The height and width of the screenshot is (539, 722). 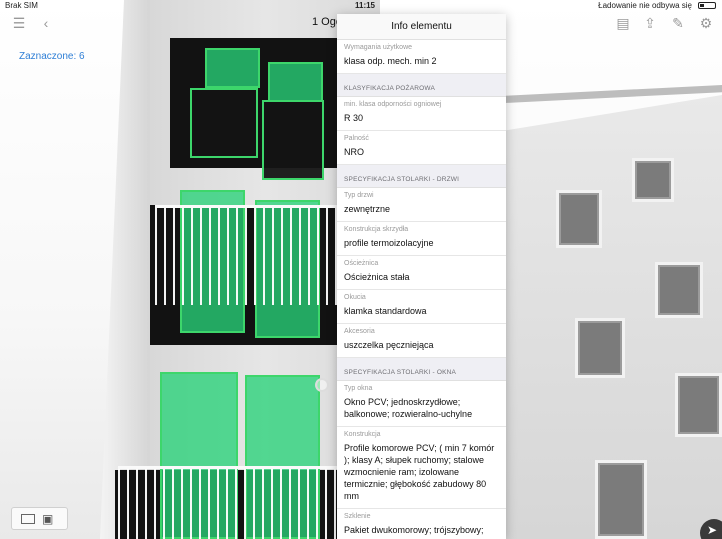 What do you see at coordinates (650, 23) in the screenshot?
I see `share-icon: ⇪` at bounding box center [650, 23].